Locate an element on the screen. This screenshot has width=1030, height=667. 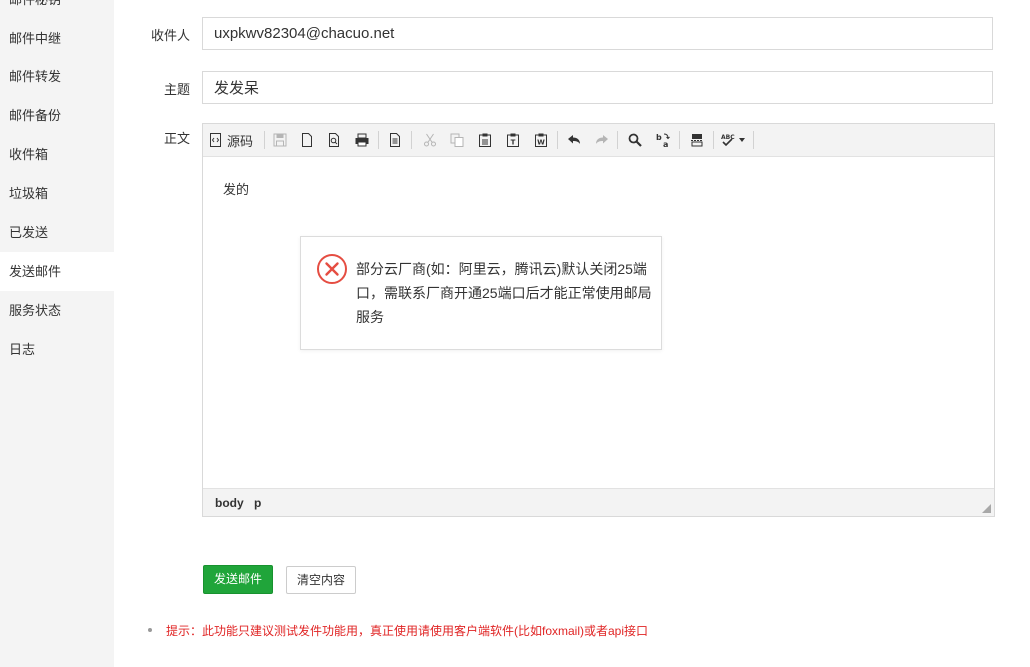
paste-word-button: W is located at coordinates (541, 140).